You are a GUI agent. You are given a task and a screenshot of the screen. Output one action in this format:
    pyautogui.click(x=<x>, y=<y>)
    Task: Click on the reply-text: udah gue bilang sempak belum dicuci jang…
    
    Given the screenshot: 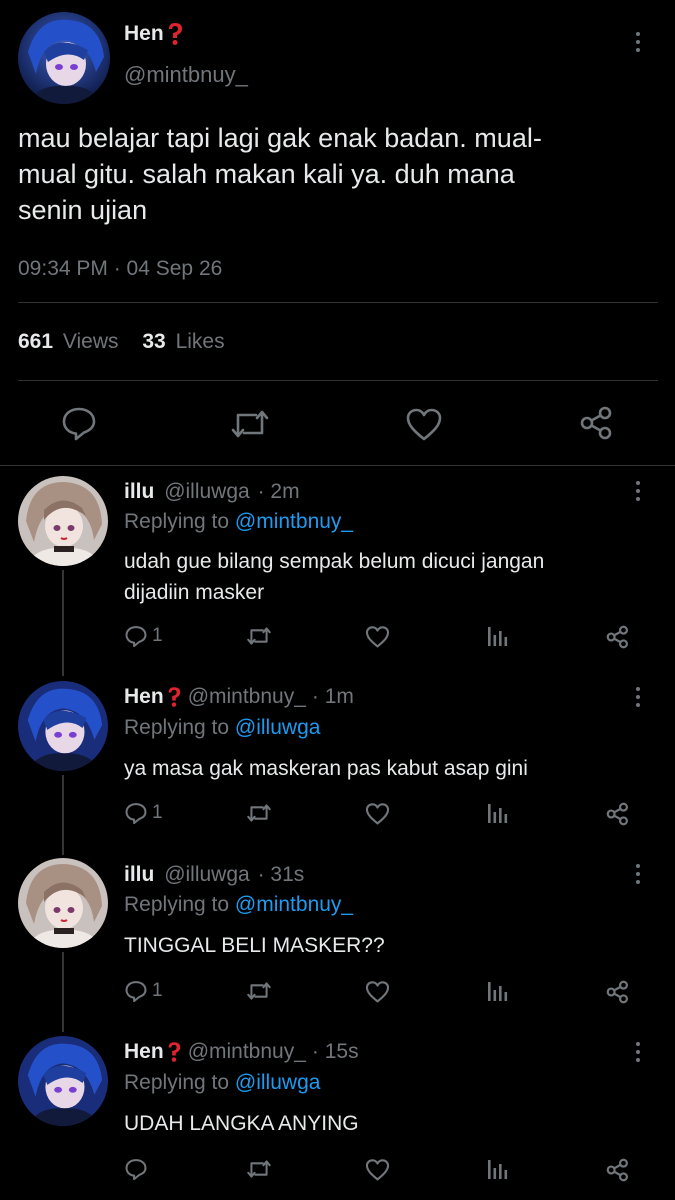 What is the action you would take?
    pyautogui.click(x=334, y=577)
    